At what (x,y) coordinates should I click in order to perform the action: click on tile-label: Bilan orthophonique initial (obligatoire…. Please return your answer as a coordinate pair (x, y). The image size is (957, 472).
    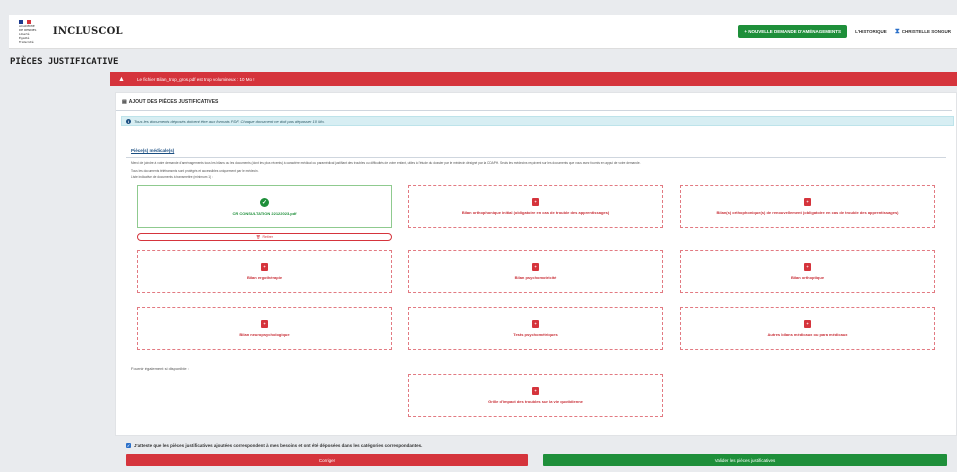
    Looking at the image, I should click on (535, 212).